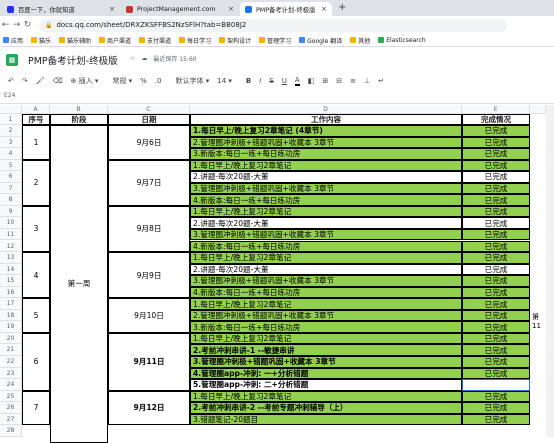 The height and width of the screenshot is (443, 554). Describe the element at coordinates (85, 81) in the screenshot. I see `insert-button: ⊕ 插入 ▾` at that location.